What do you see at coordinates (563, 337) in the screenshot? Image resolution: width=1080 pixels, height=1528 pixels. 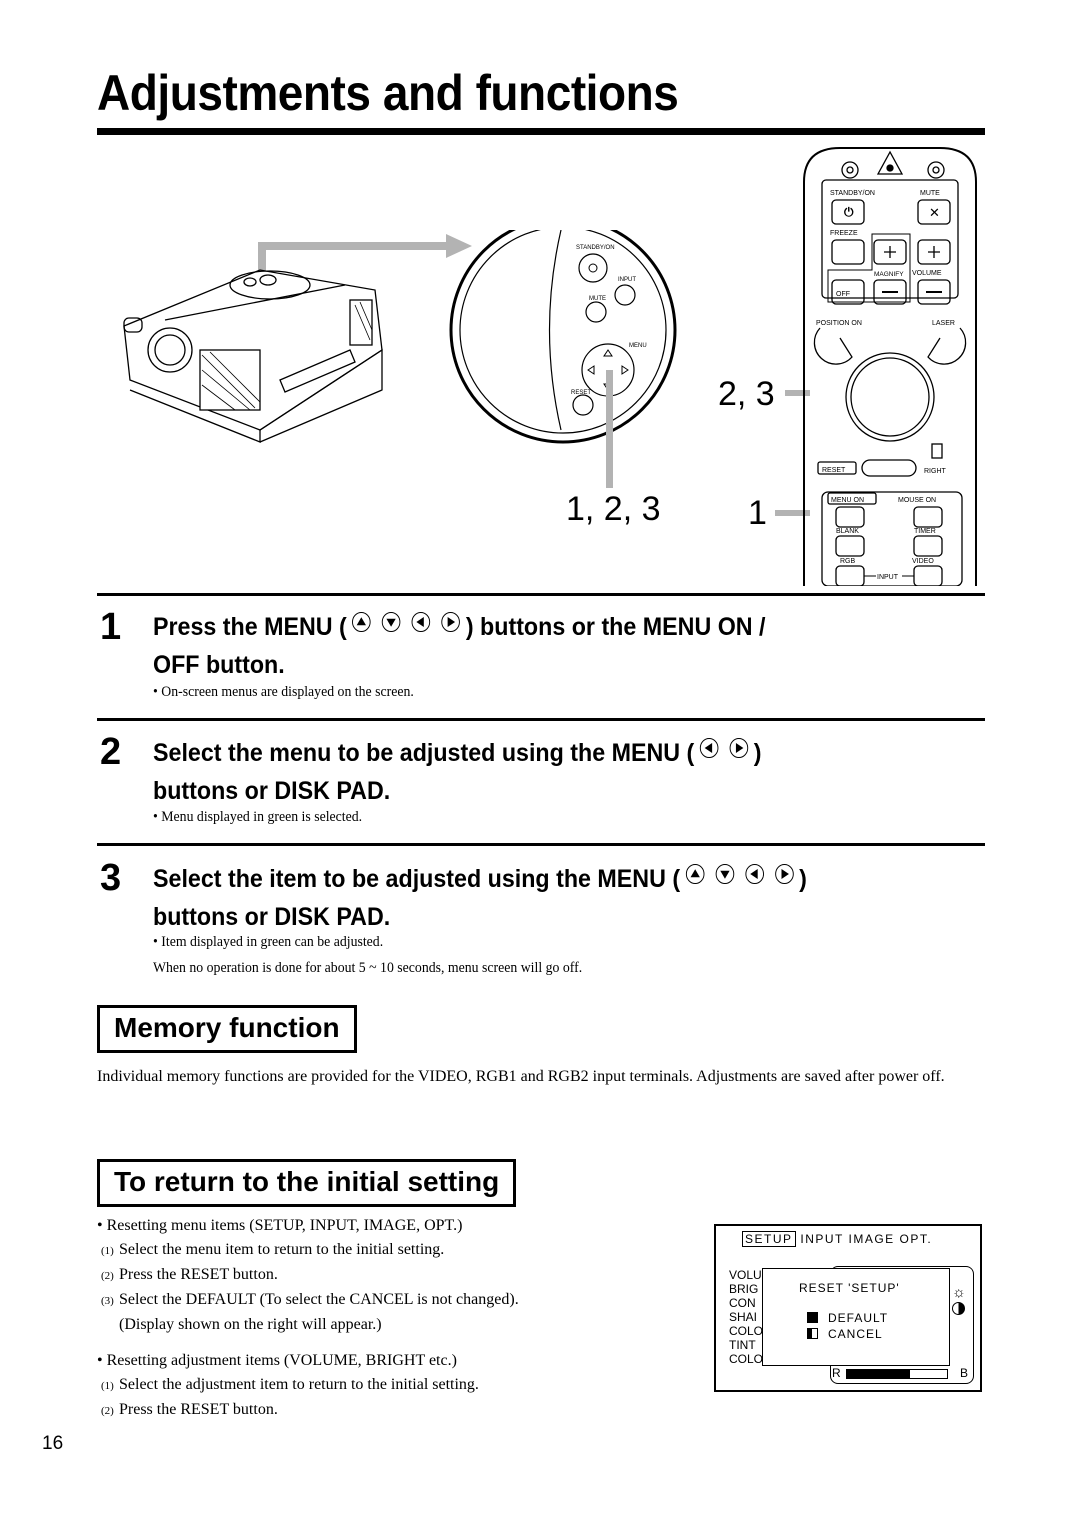 I see `control-panel-icon` at bounding box center [563, 337].